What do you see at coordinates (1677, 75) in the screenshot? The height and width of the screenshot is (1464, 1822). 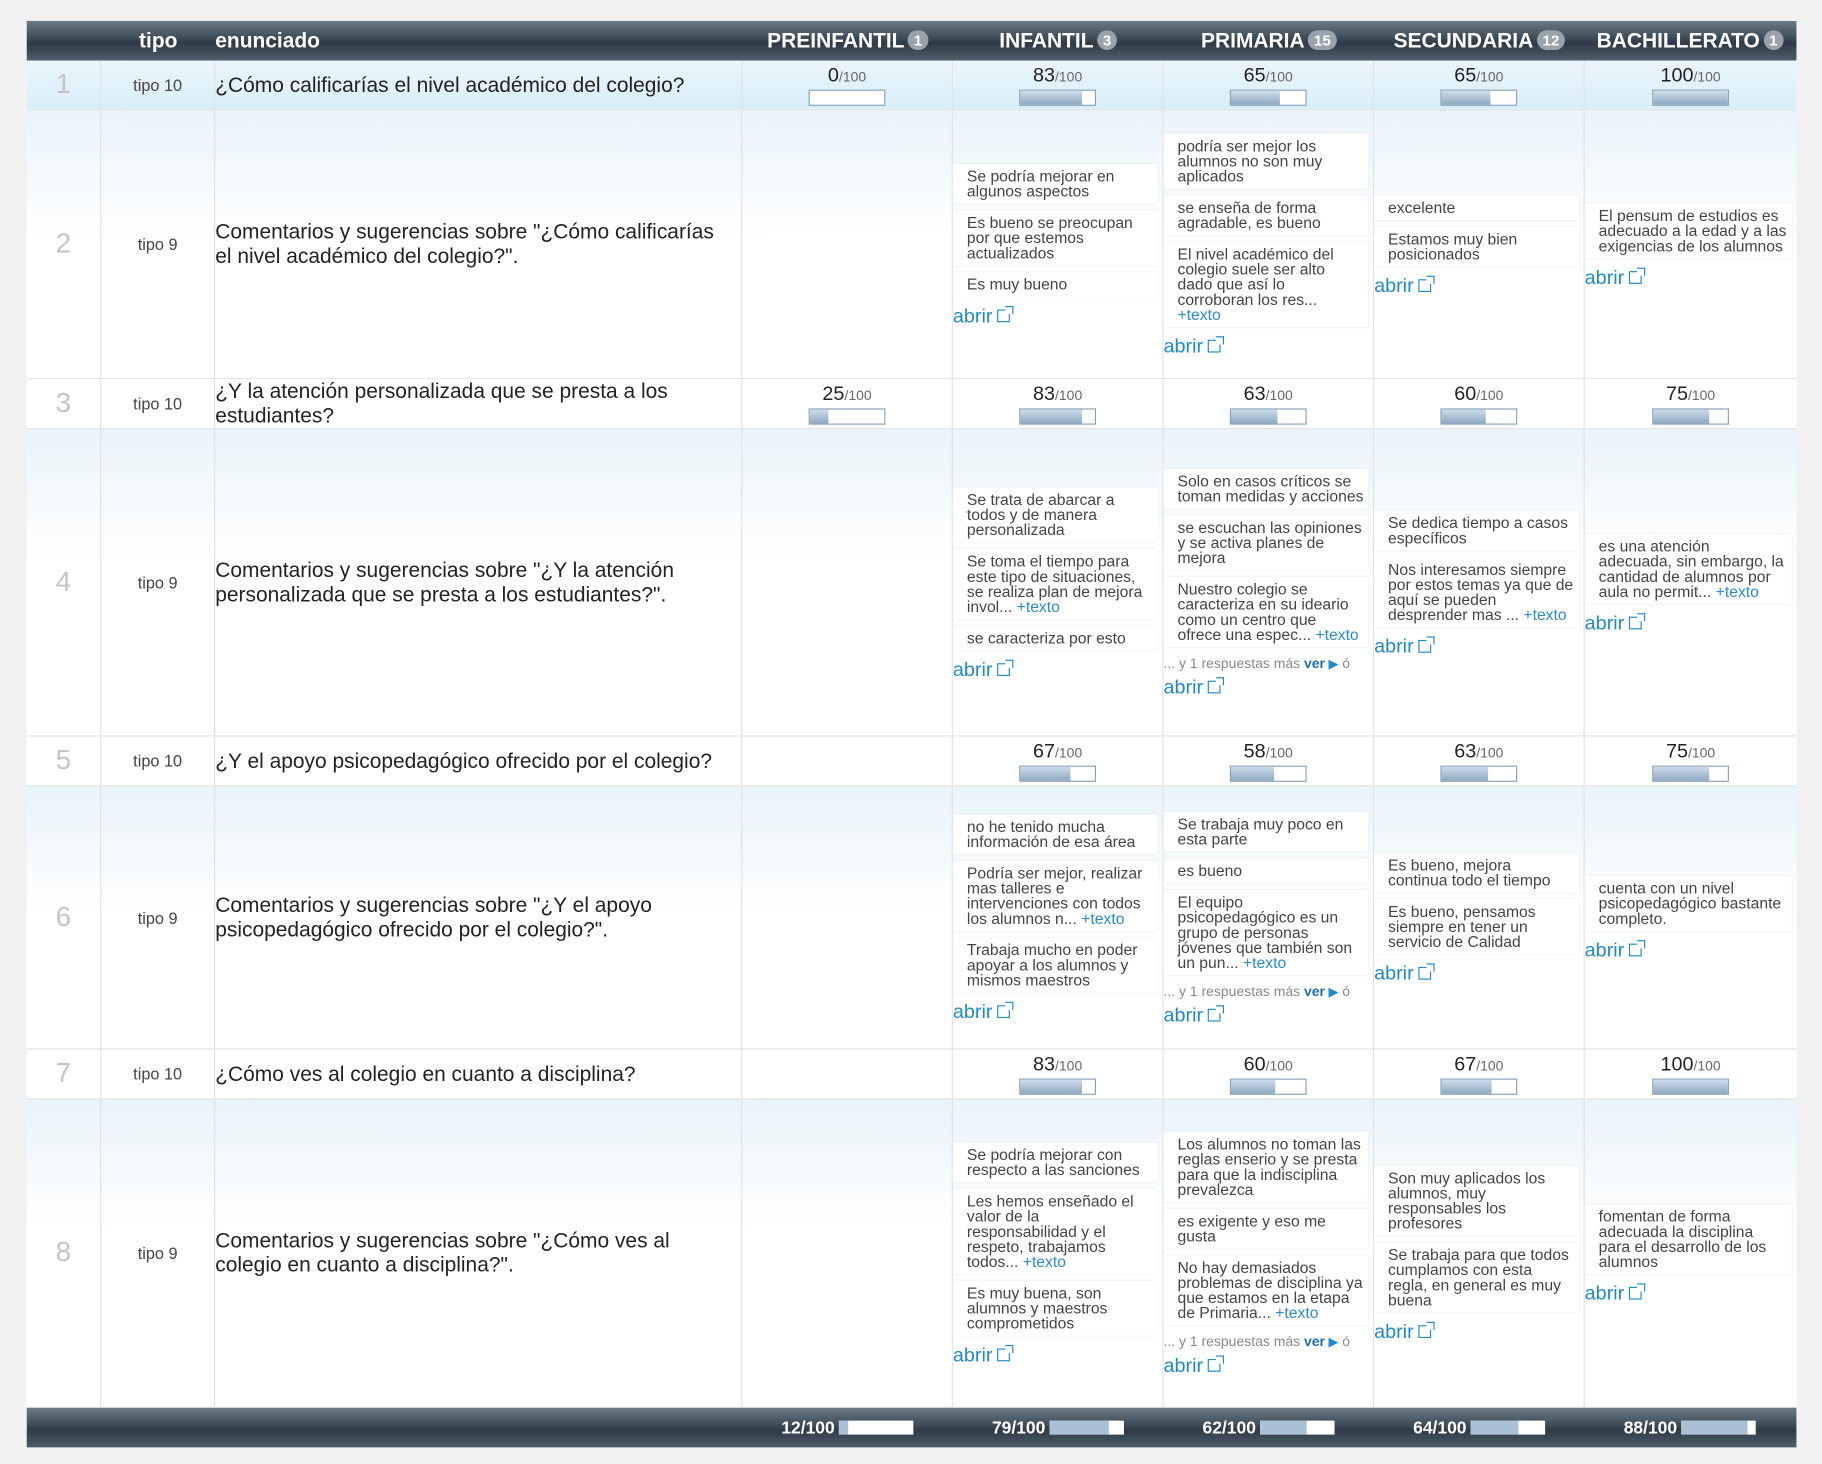 I see `score-value: 100` at bounding box center [1677, 75].